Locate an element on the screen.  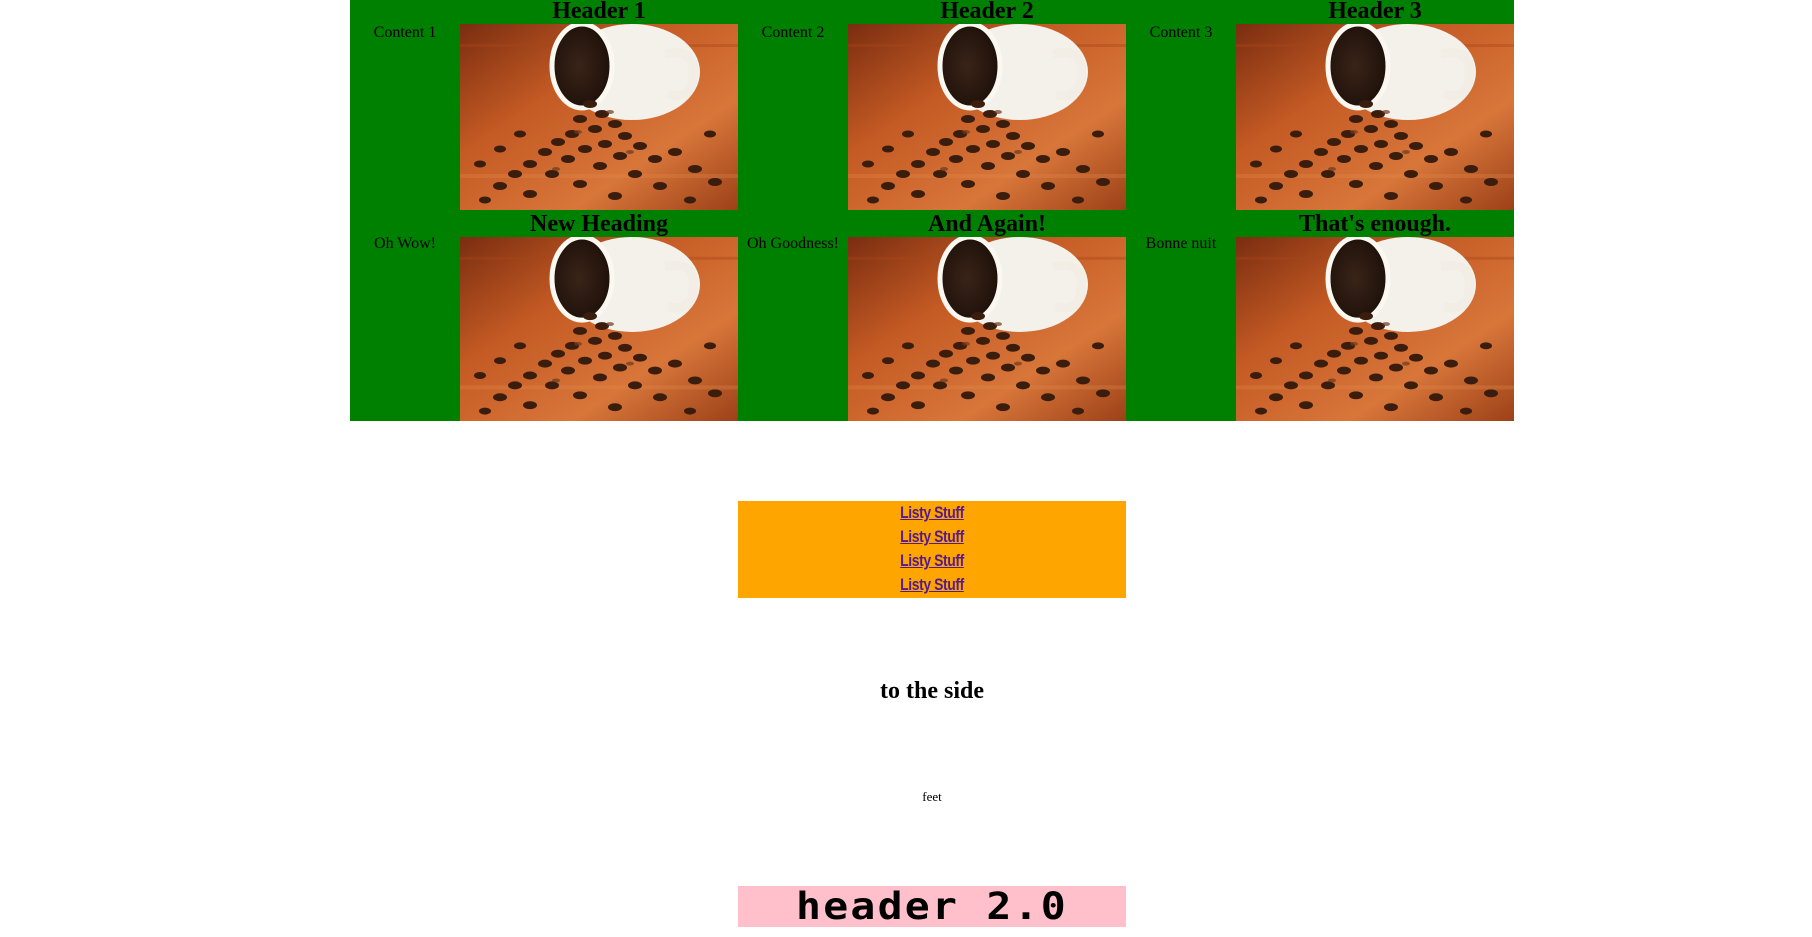
cell-heading: Header 1 is located at coordinates (599, 12).